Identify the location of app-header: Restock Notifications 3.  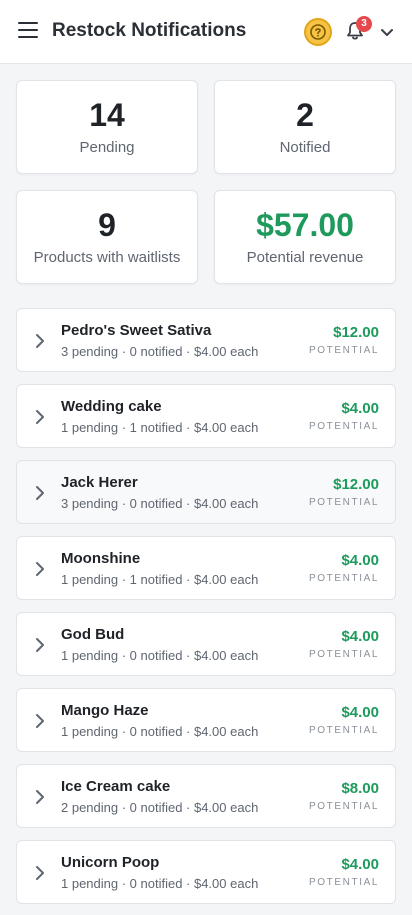
(206, 32).